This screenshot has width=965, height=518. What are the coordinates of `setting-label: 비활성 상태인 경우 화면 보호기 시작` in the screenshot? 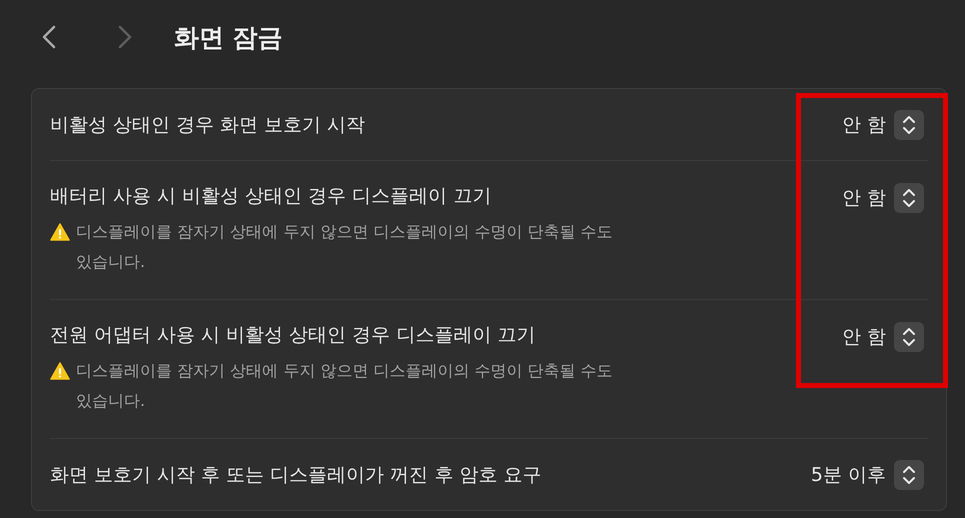 It's located at (208, 125).